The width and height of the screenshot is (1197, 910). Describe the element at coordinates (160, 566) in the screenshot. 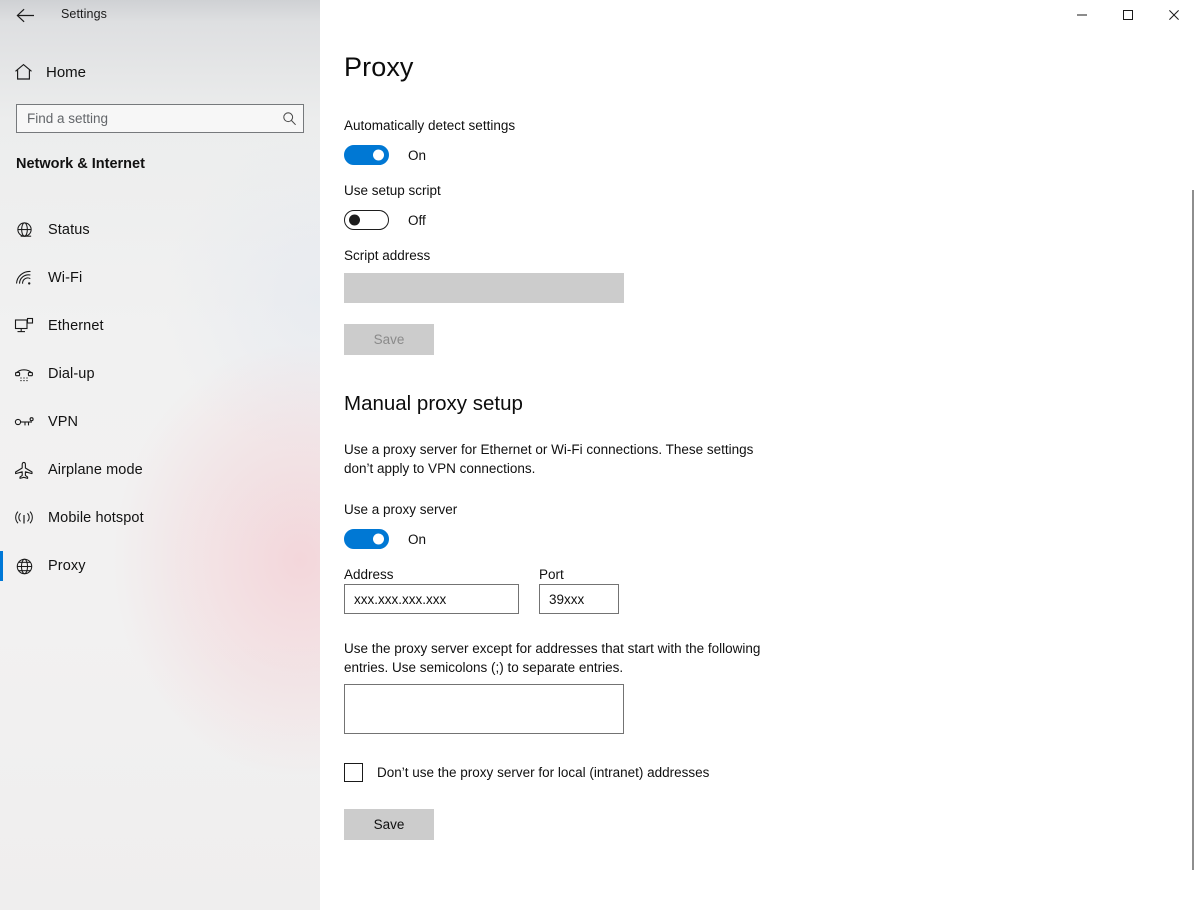

I see `sidebar-item-proxy: Proxy` at that location.